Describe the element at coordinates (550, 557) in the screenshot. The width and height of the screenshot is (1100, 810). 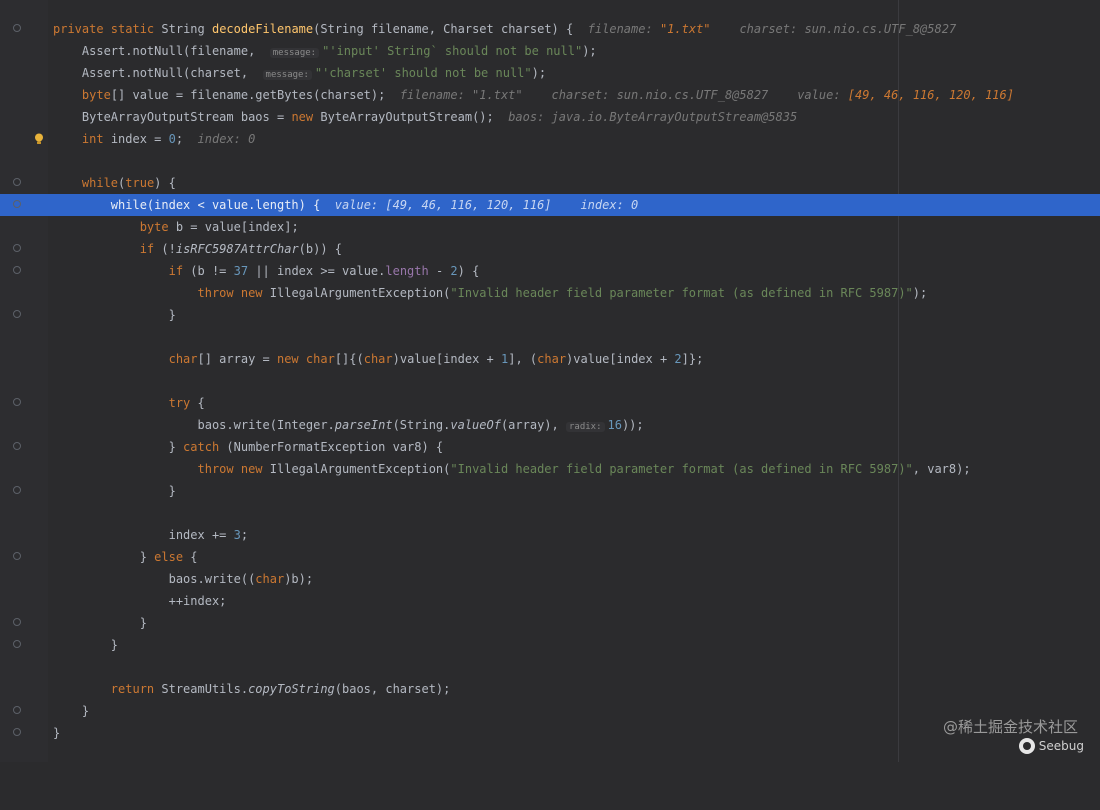
I see `code-line-25: } else {` at that location.